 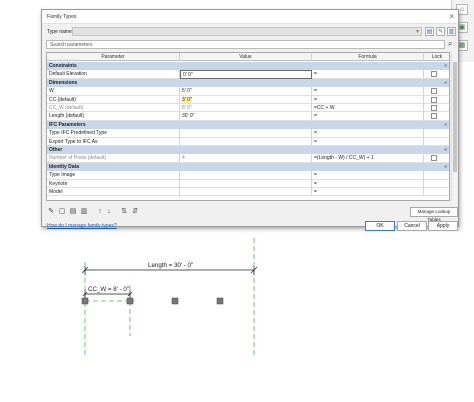 I want to click on delete-icon: ▥, so click(x=84, y=211).